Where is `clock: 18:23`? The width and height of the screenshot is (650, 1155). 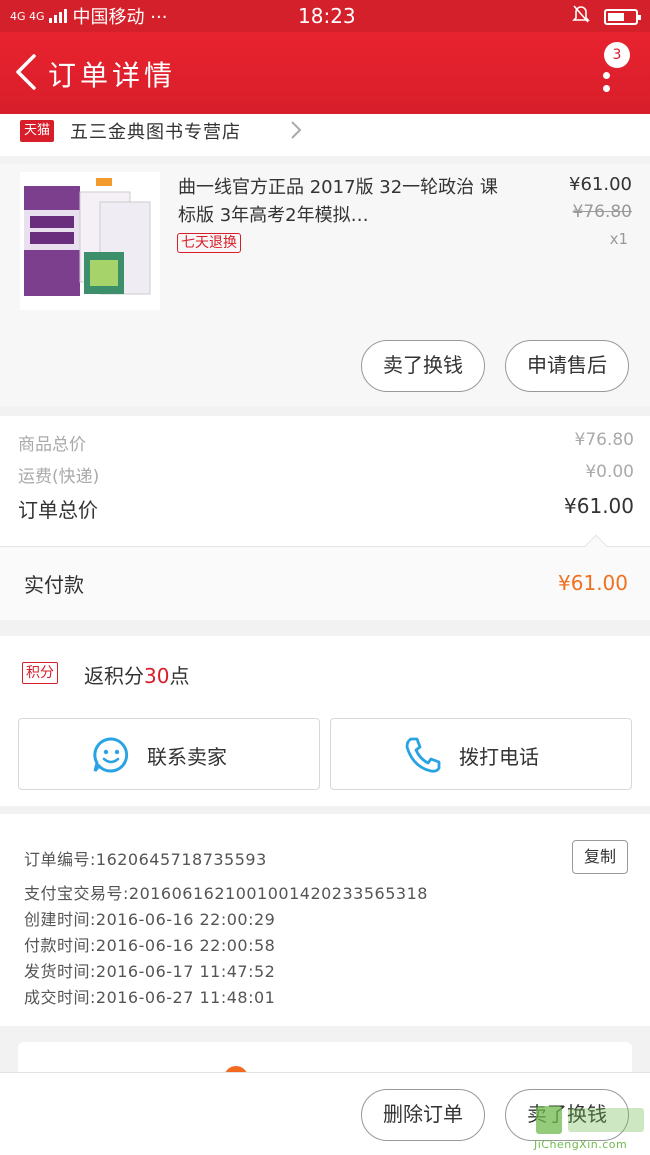
clock: 18:23 is located at coordinates (327, 16).